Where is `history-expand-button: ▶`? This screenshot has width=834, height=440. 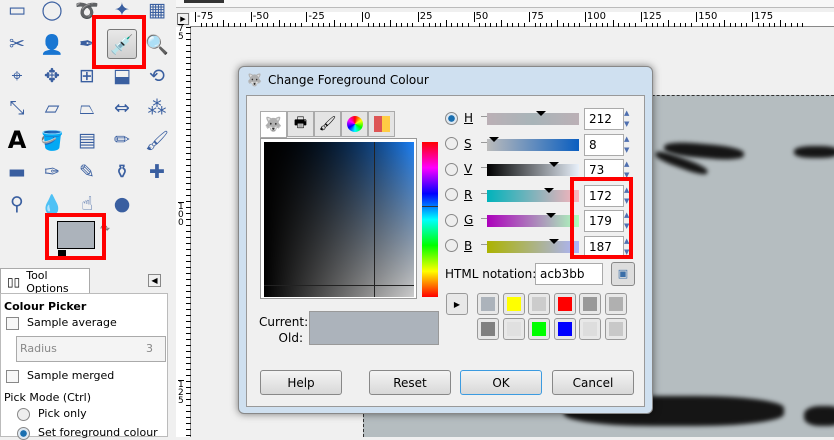
history-expand-button: ▶ is located at coordinates (457, 304).